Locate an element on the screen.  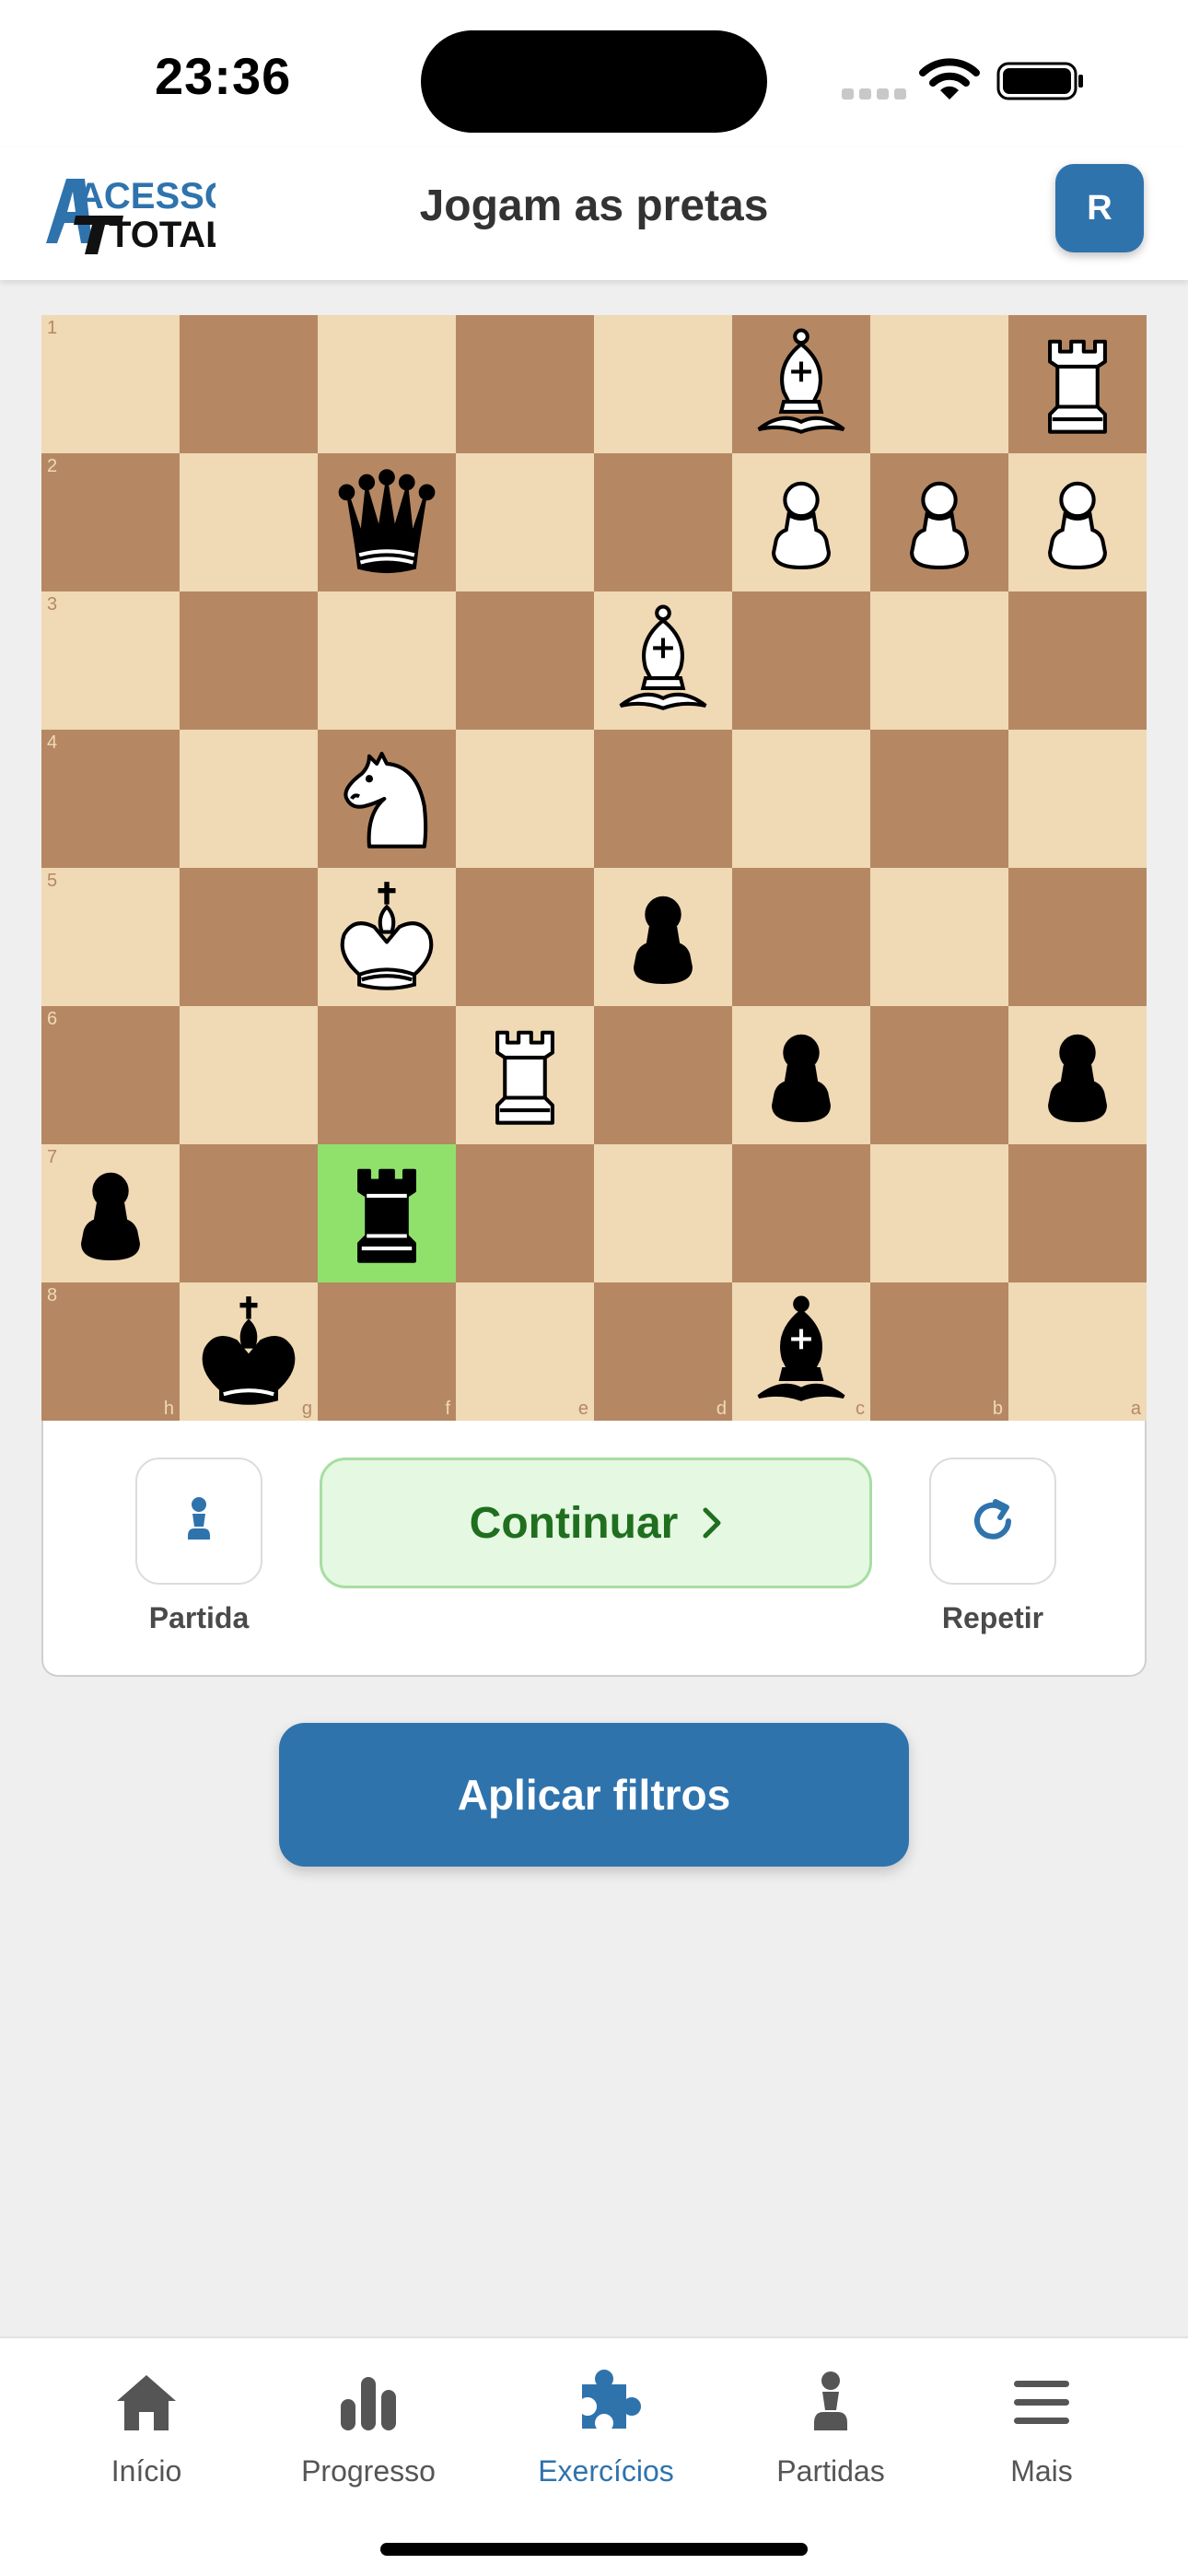
square-f2 is located at coordinates (387, 522).